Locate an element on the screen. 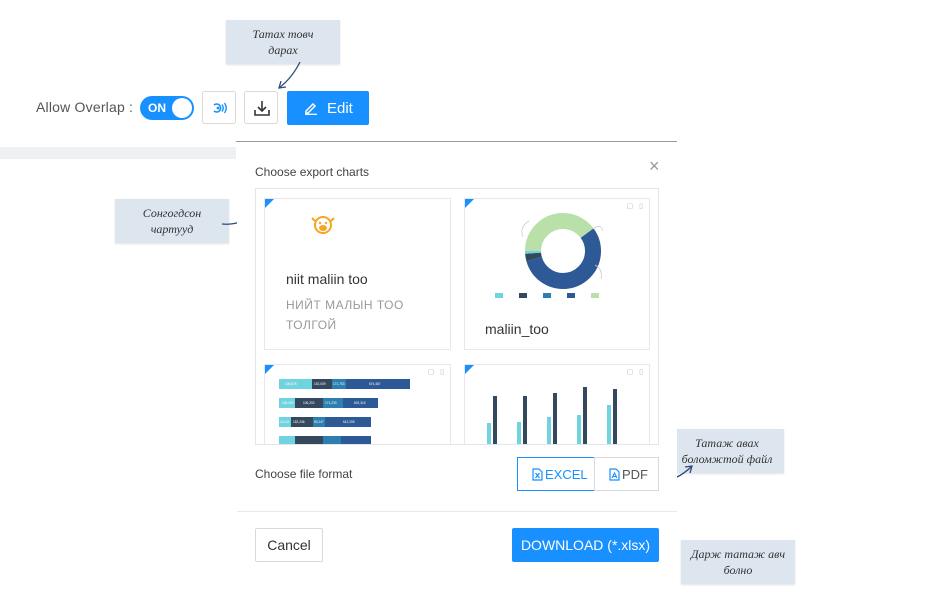 Image resolution: width=939 pixels, height=595 pixels. chart-card-subtitle: НИЙТ МАЛЫН ТОО ТОЛГОЙ is located at coordinates (345, 315).